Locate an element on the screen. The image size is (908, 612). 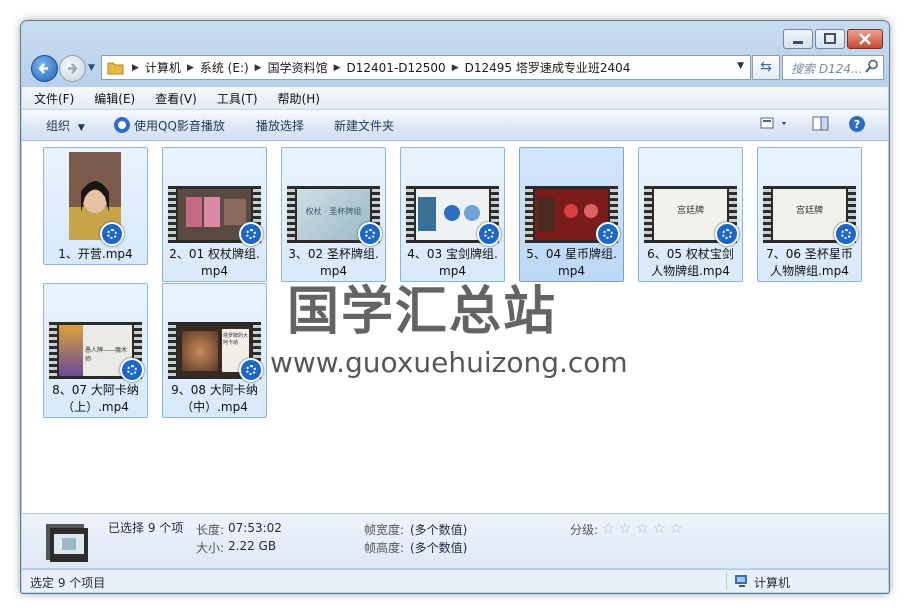
frame-height-label: 帧高度: is located at coordinates (384, 548).